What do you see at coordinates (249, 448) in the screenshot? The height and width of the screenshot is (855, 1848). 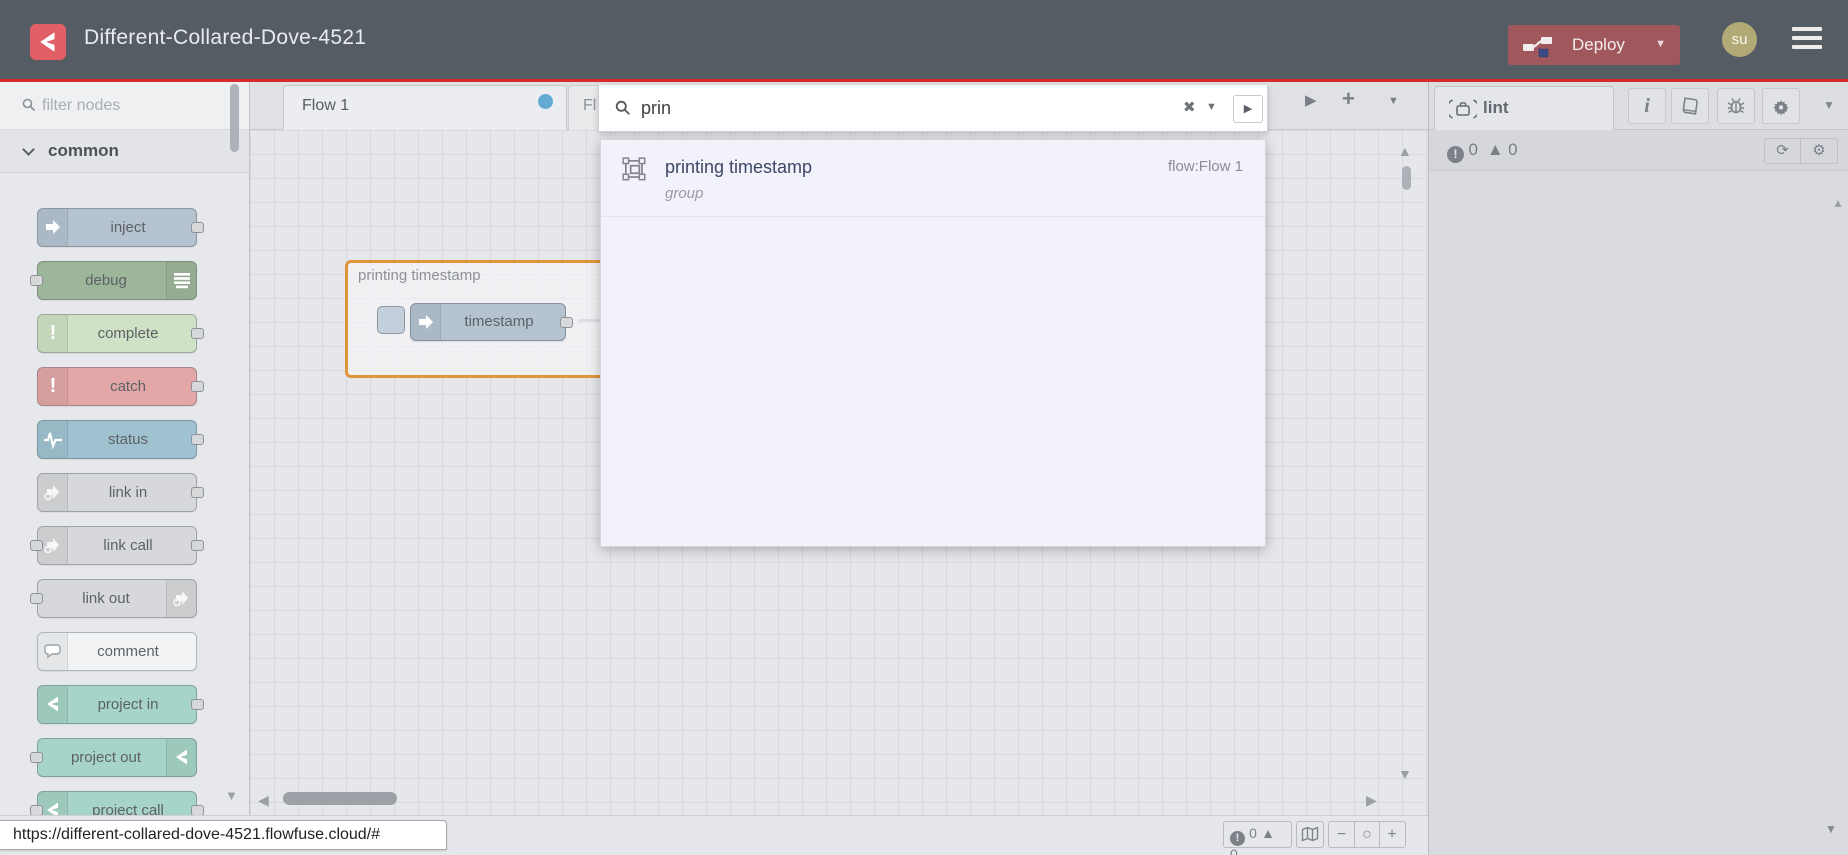 I see `palette-divider` at bounding box center [249, 448].